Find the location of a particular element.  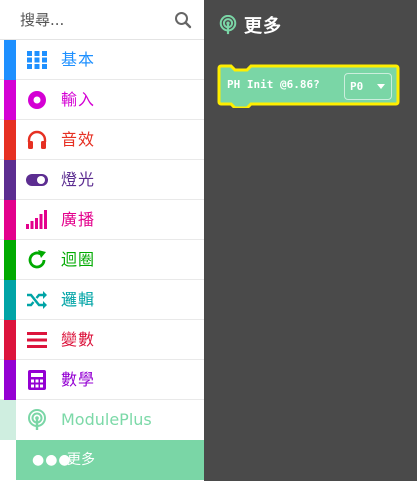

search-bar is located at coordinates (102, 20).